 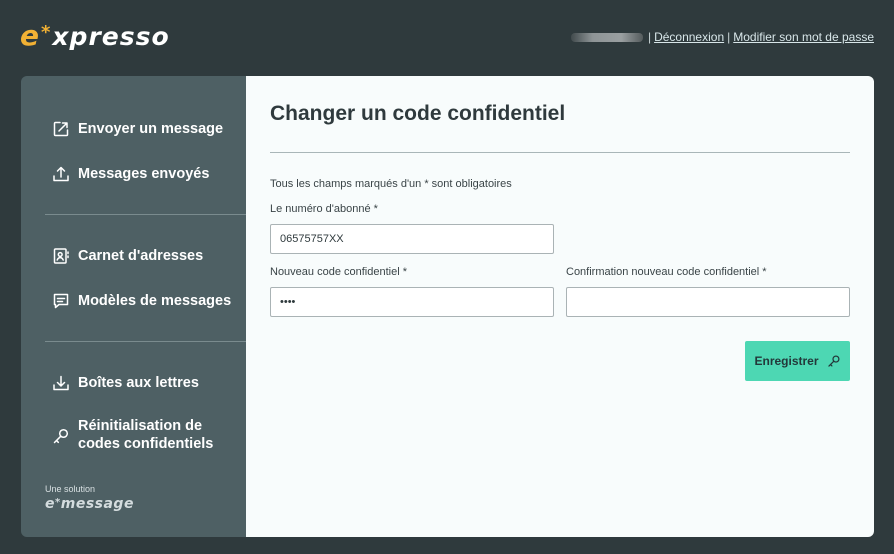 What do you see at coordinates (560, 152) in the screenshot?
I see `title-divider` at bounding box center [560, 152].